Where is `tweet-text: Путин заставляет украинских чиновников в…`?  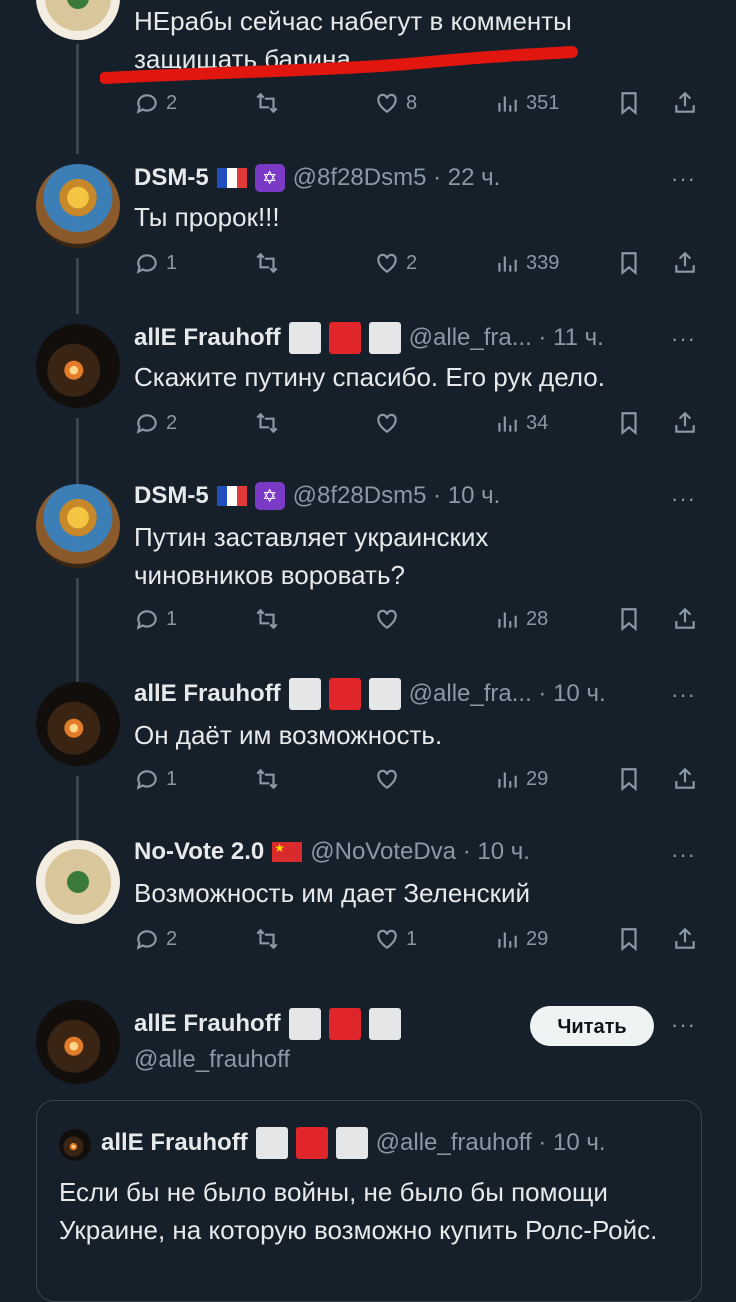 tweet-text: Путин заставляет украинских чиновников в… is located at coordinates (311, 556).